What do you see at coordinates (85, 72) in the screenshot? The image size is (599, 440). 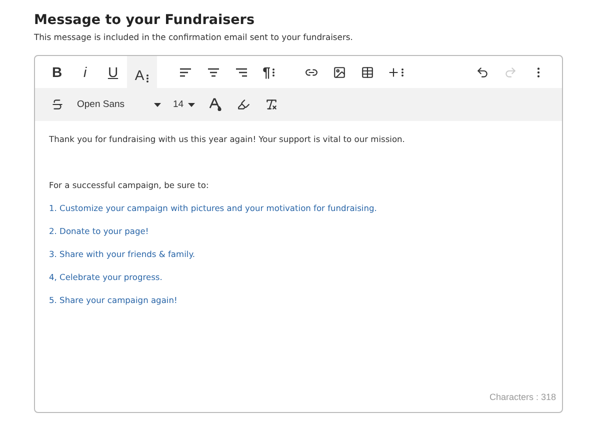 I see `italic-button: i` at bounding box center [85, 72].